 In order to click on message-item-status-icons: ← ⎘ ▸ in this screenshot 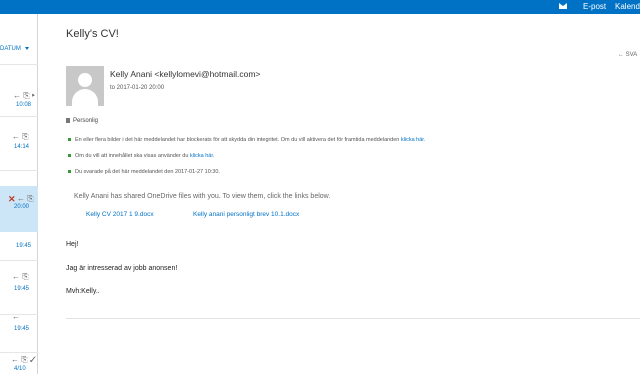, I will do `click(24, 95)`.